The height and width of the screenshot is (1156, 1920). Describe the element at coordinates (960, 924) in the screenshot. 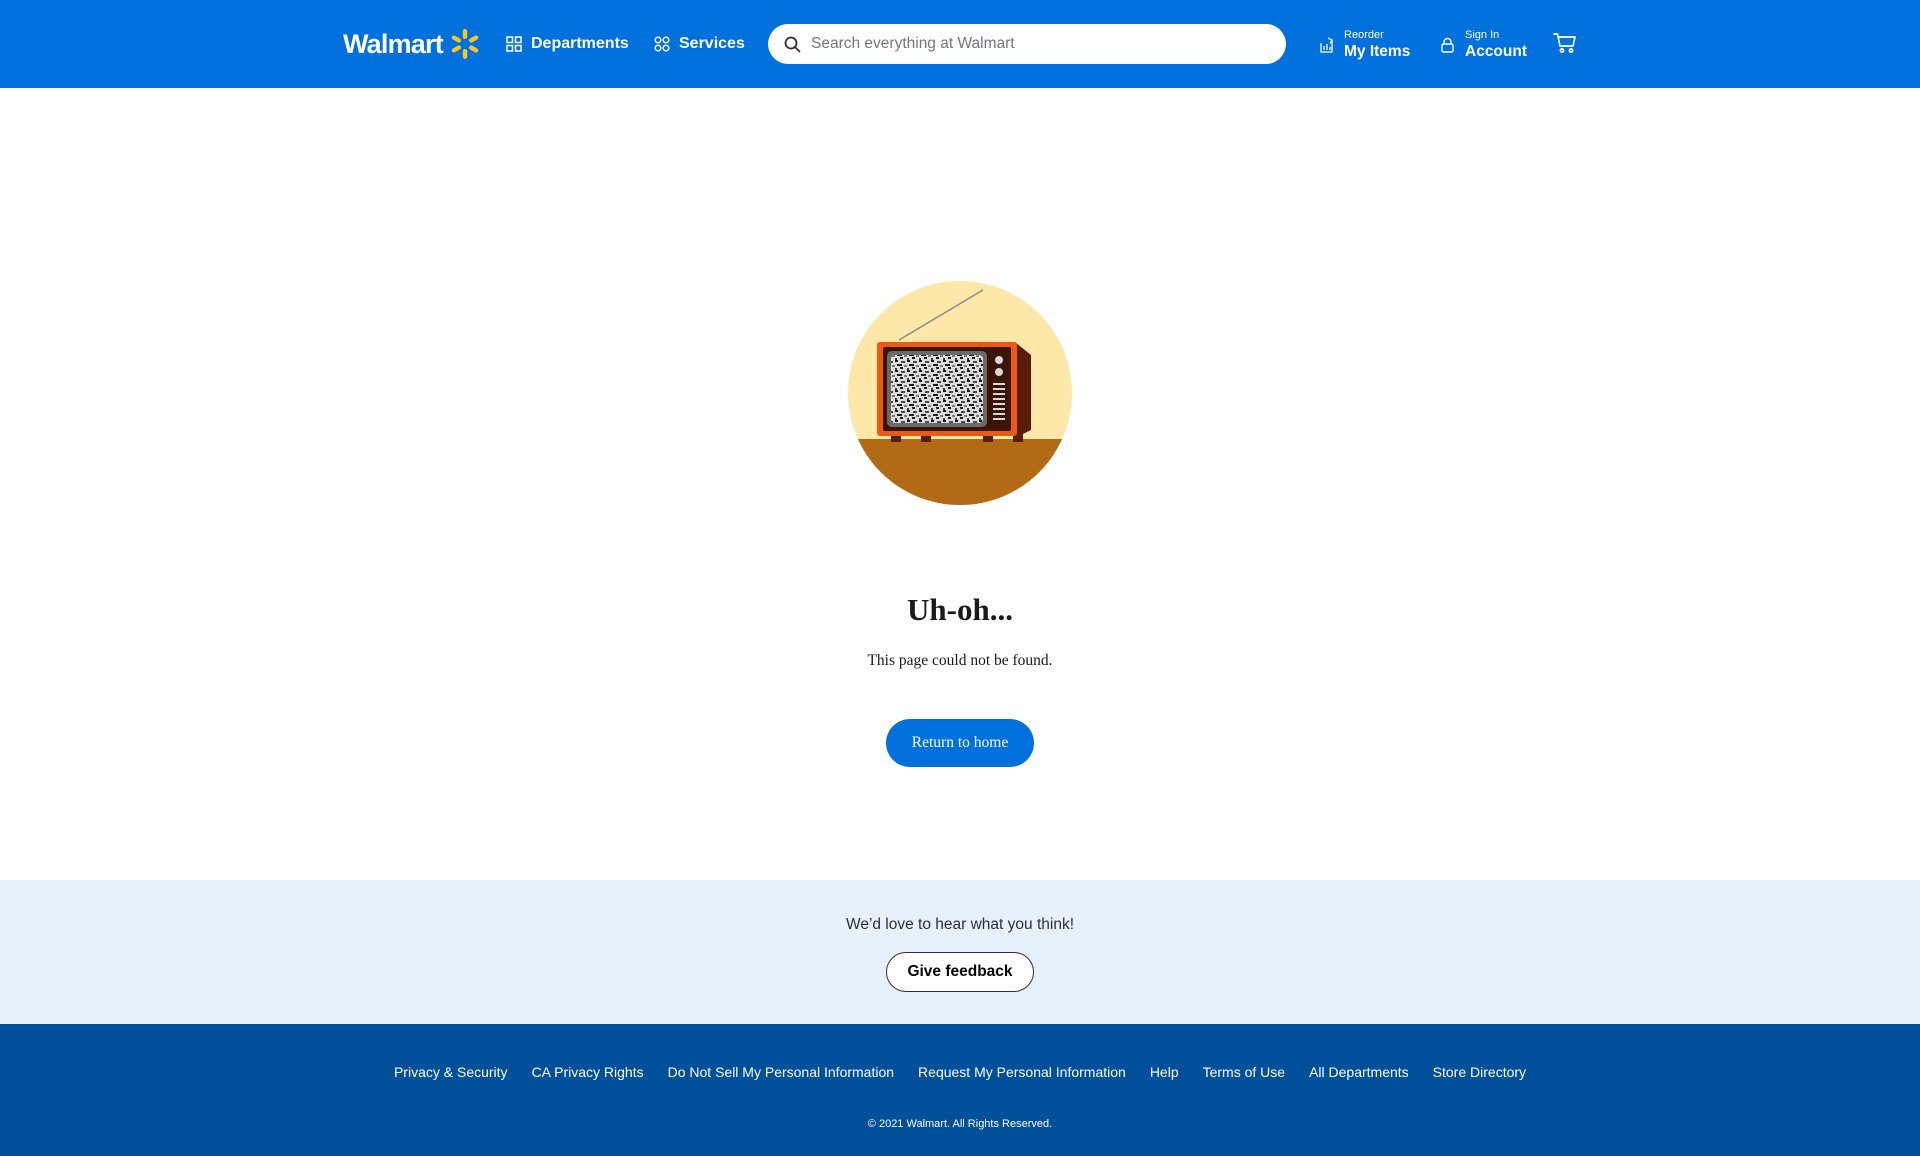

I see `feedback-prompt: We’d love to hear what you think!` at that location.